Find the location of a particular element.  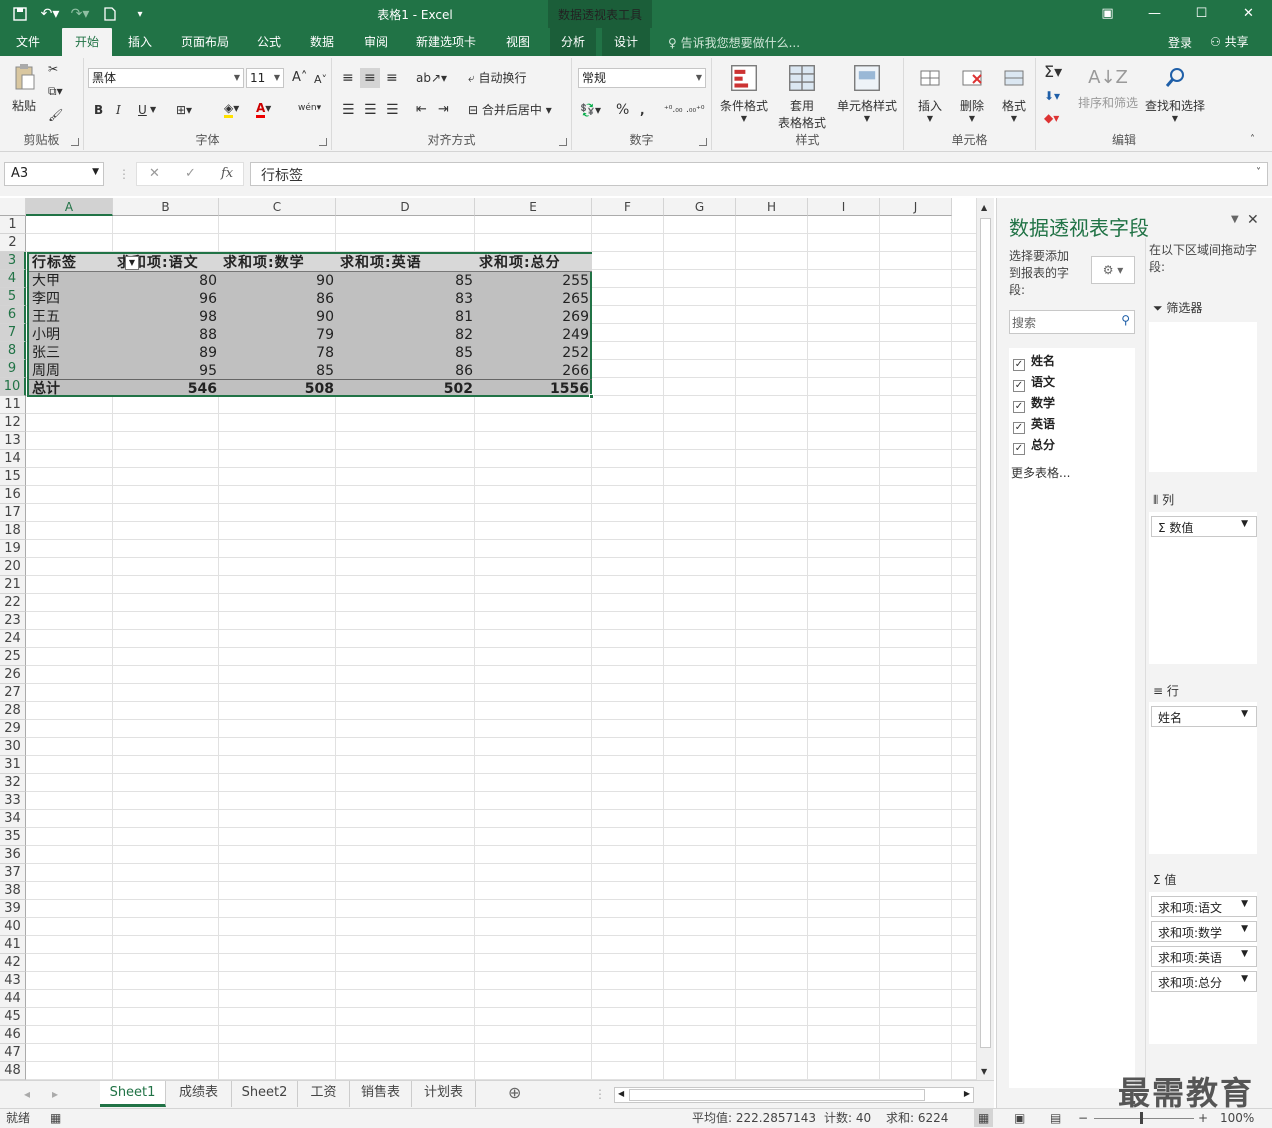

tab-insert: 插入 is located at coordinates (140, 42).